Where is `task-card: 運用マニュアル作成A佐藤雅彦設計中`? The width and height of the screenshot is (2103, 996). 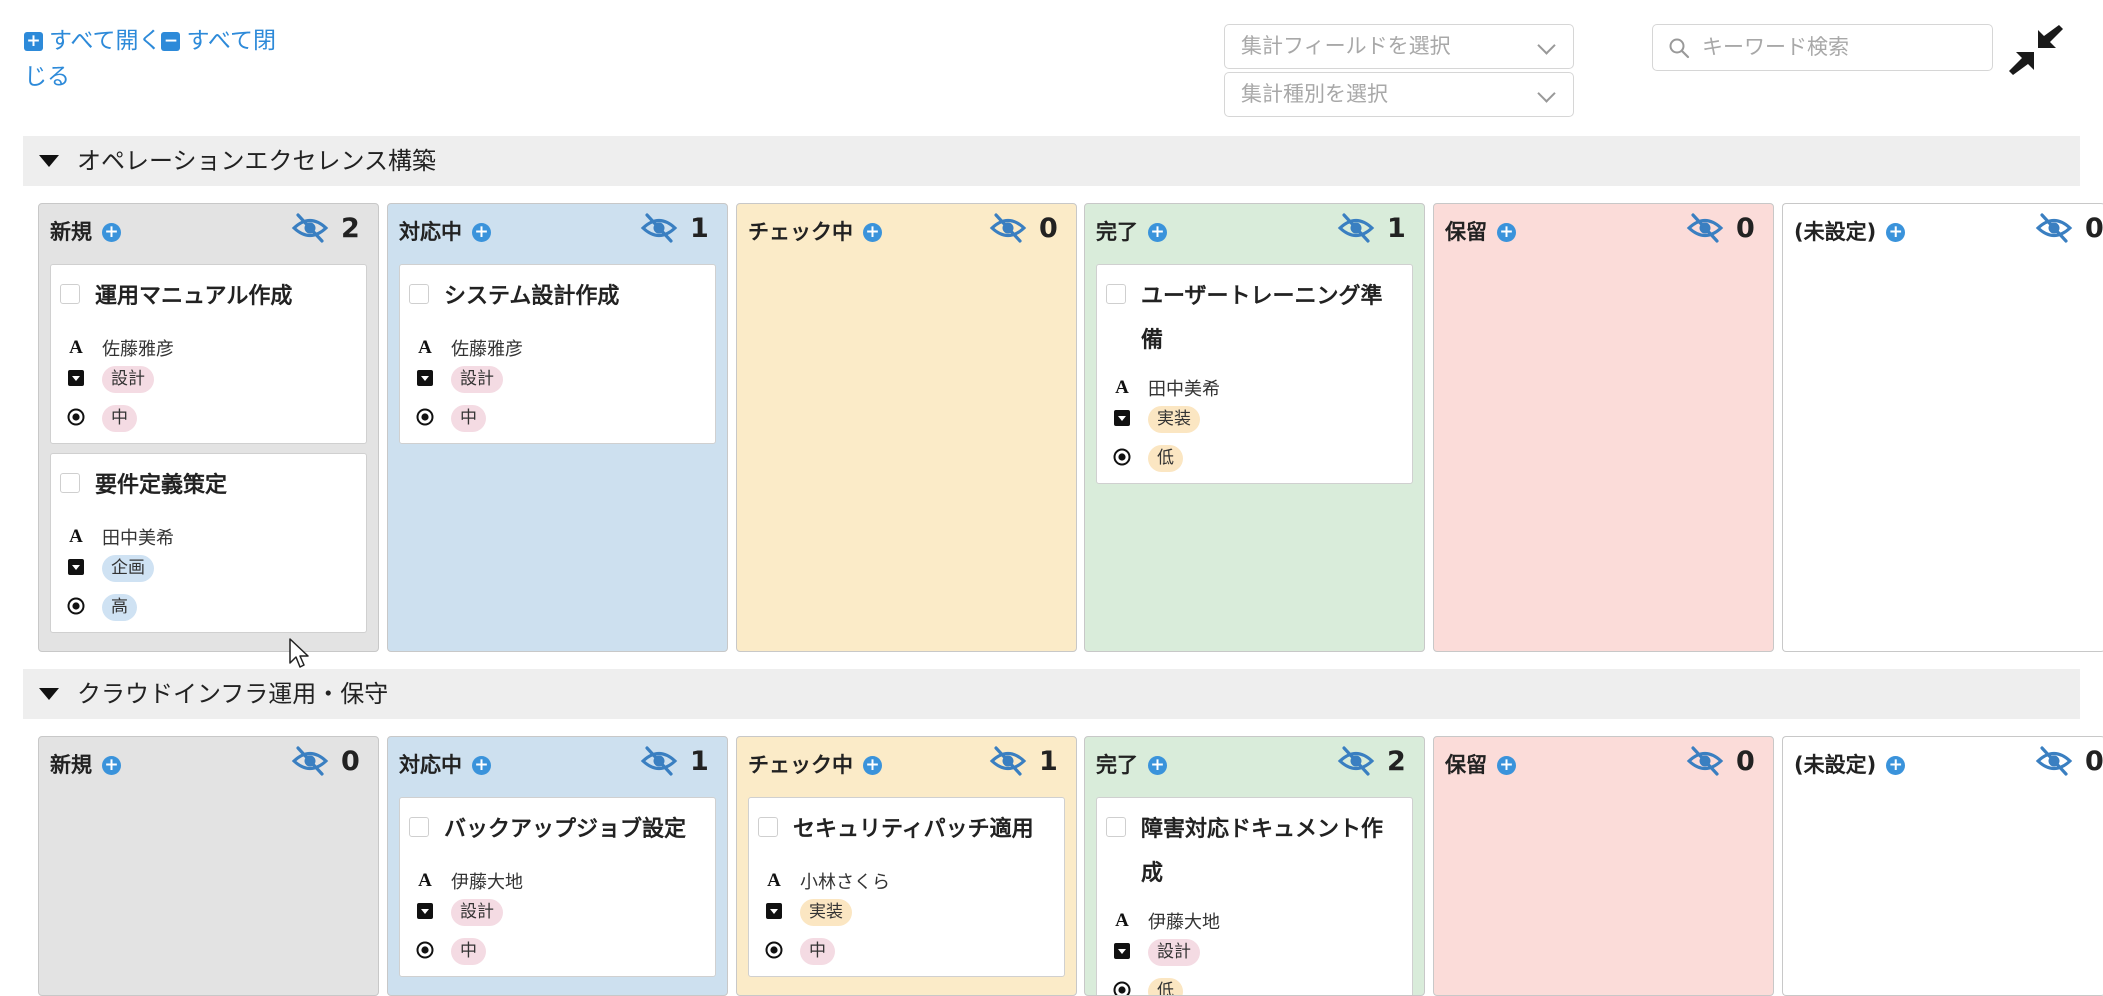 task-card: 運用マニュアル作成A佐藤雅彦設計中 is located at coordinates (208, 354).